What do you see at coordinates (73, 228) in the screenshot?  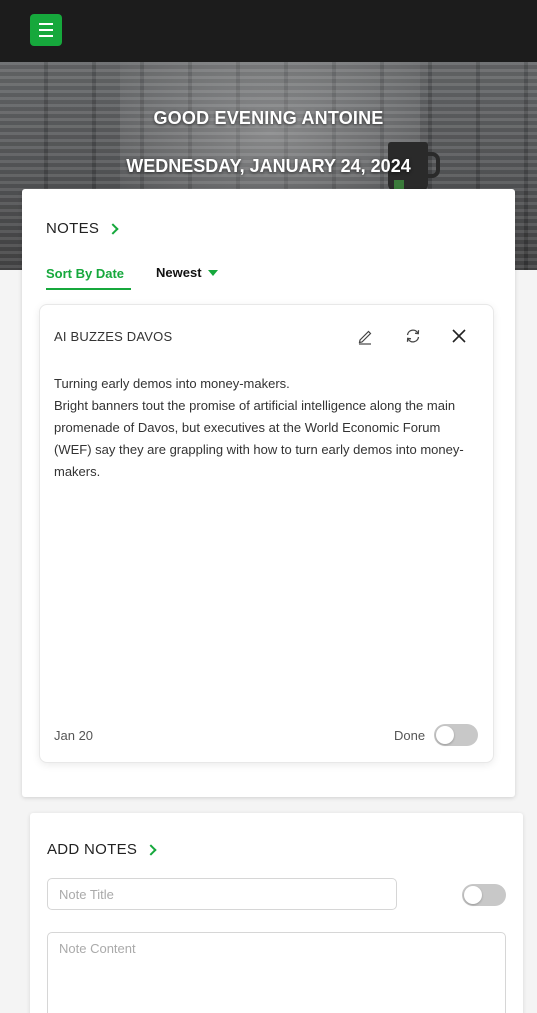 I see `notes-title: NOTES` at bounding box center [73, 228].